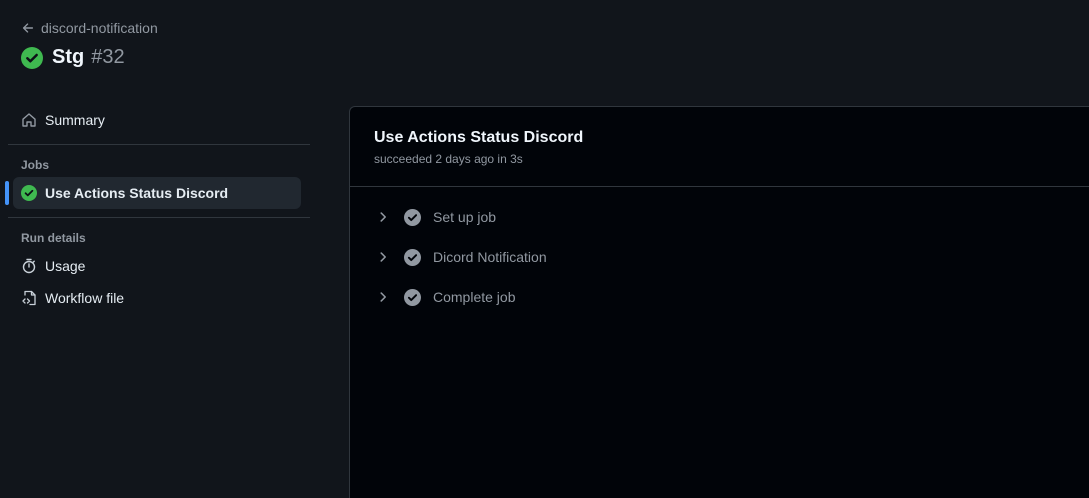 Image resolution: width=1089 pixels, height=498 pixels. What do you see at coordinates (465, 217) in the screenshot?
I see `step-label: Set up job` at bounding box center [465, 217].